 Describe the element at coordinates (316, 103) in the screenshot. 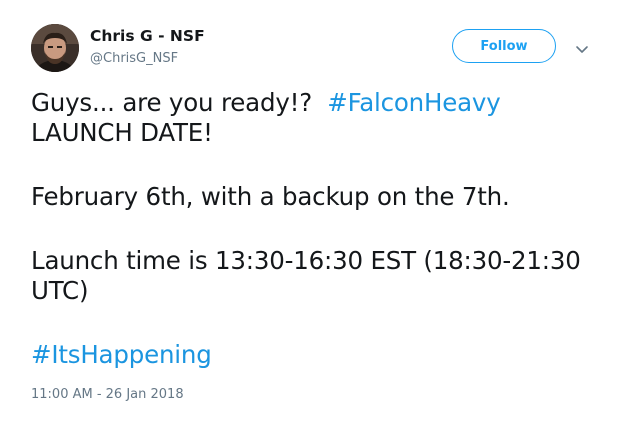

I see `tweet-line-1: Guys... are you ready!? #FalconHeavy` at that location.